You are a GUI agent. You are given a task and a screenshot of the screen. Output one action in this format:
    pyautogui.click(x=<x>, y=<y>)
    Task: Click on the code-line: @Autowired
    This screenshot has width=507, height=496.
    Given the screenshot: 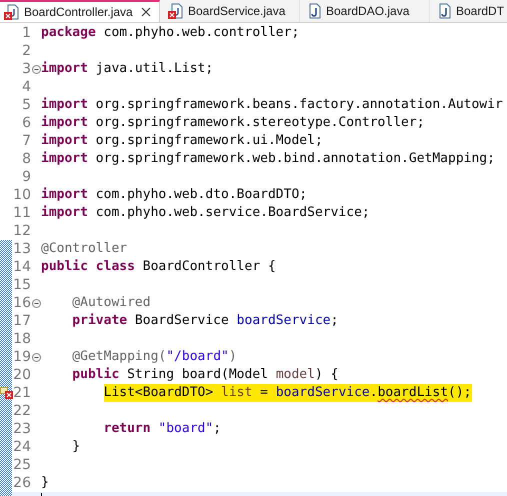 What is the action you would take?
    pyautogui.click(x=111, y=303)
    